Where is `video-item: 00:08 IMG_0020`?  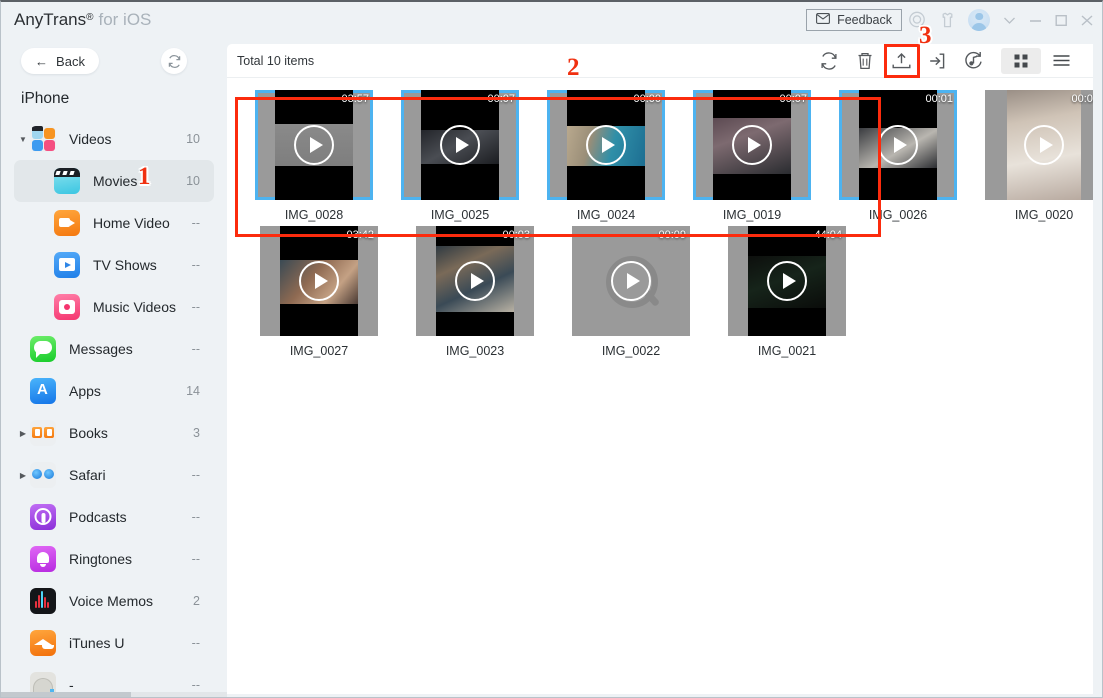 video-item: 00:08 IMG_0020 is located at coordinates (1039, 156).